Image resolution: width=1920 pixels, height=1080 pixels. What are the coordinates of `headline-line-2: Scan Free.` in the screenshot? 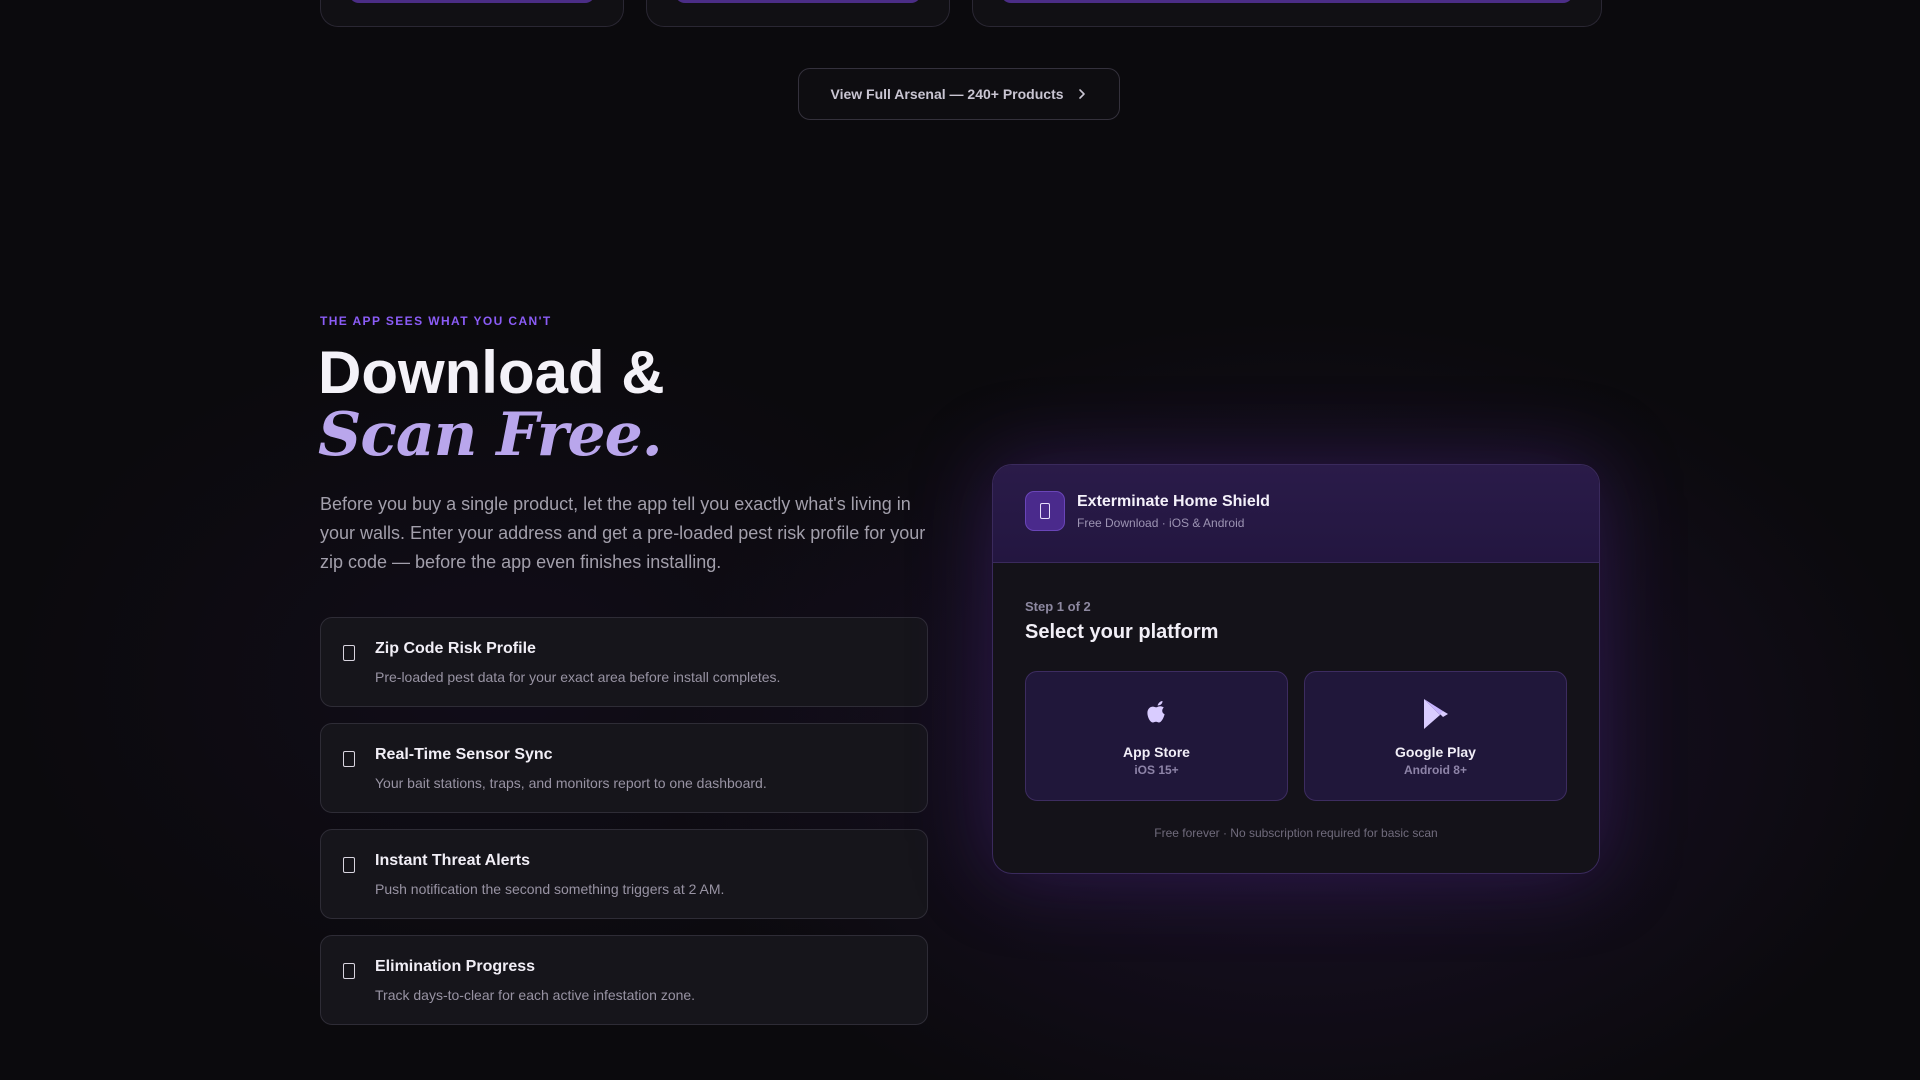 It's located at (490, 435).